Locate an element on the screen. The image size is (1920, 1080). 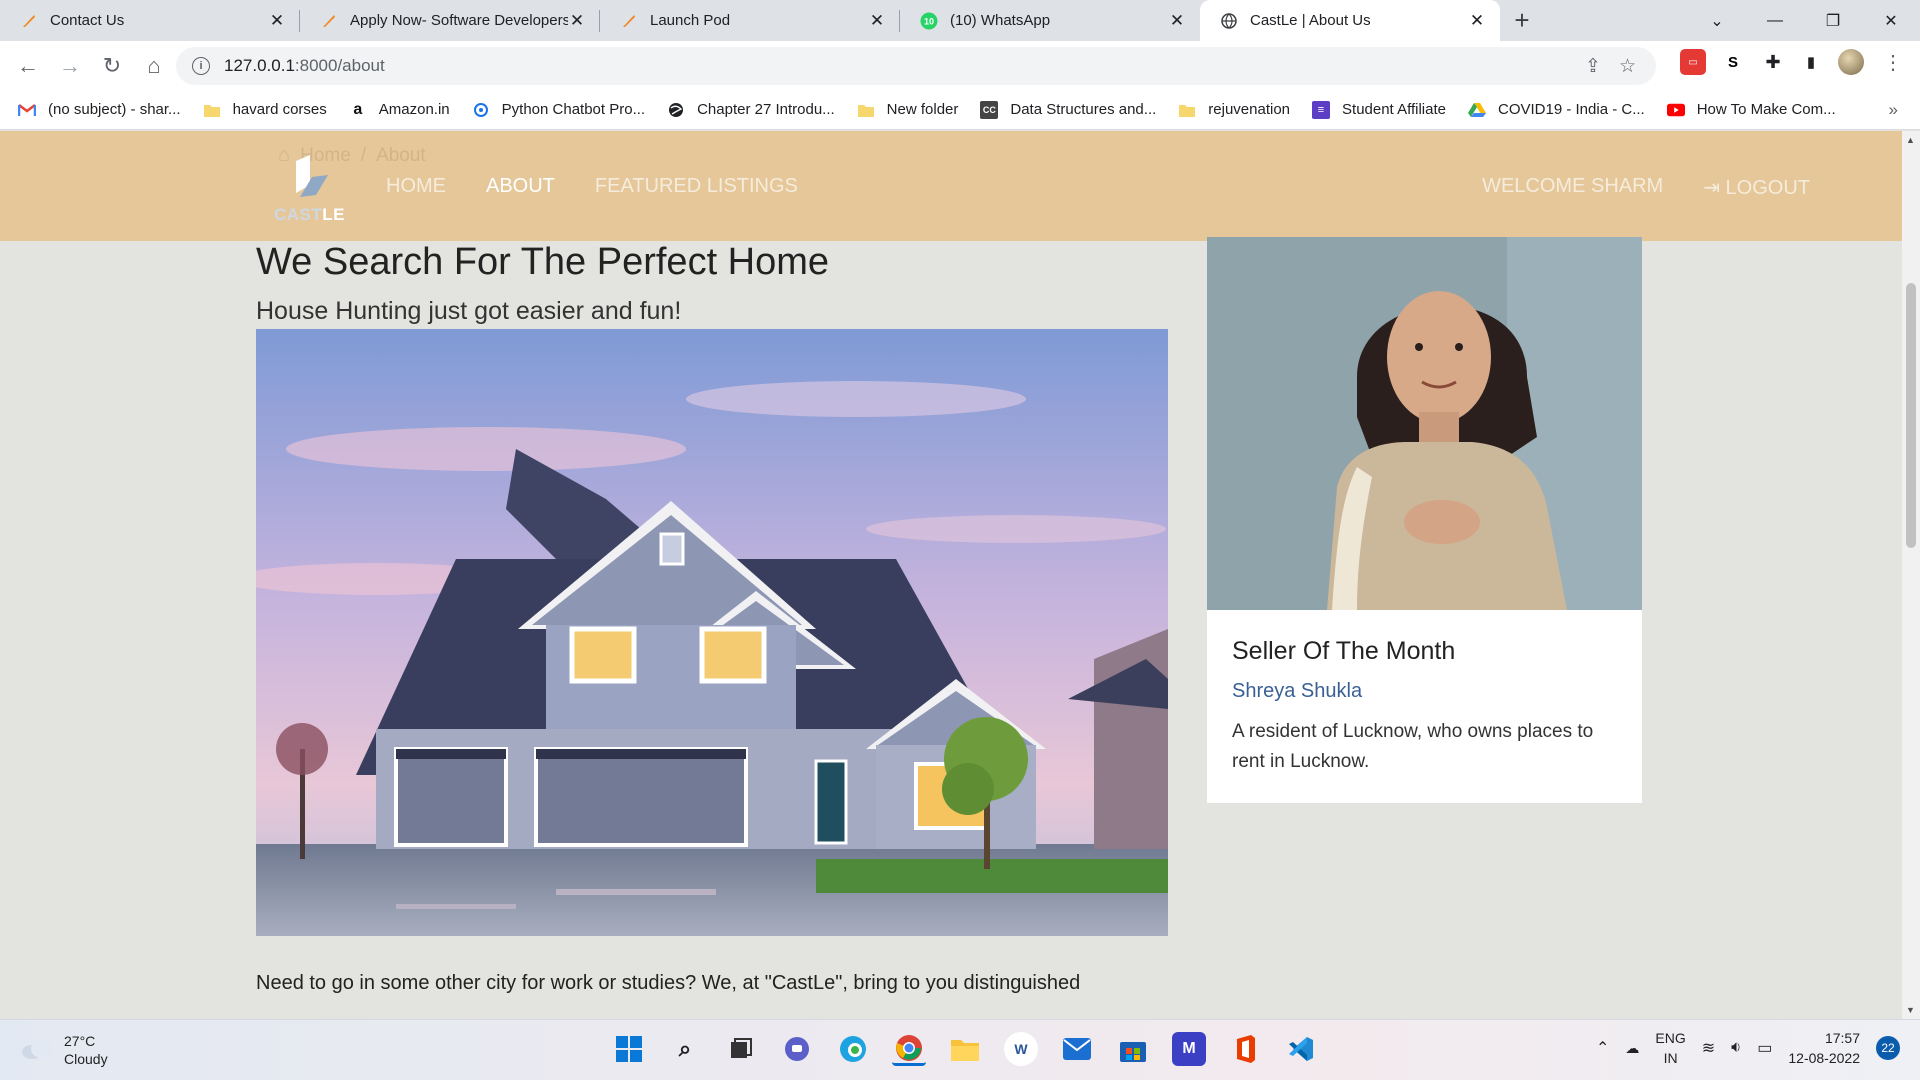
globe-icon is located at coordinates (676, 110).